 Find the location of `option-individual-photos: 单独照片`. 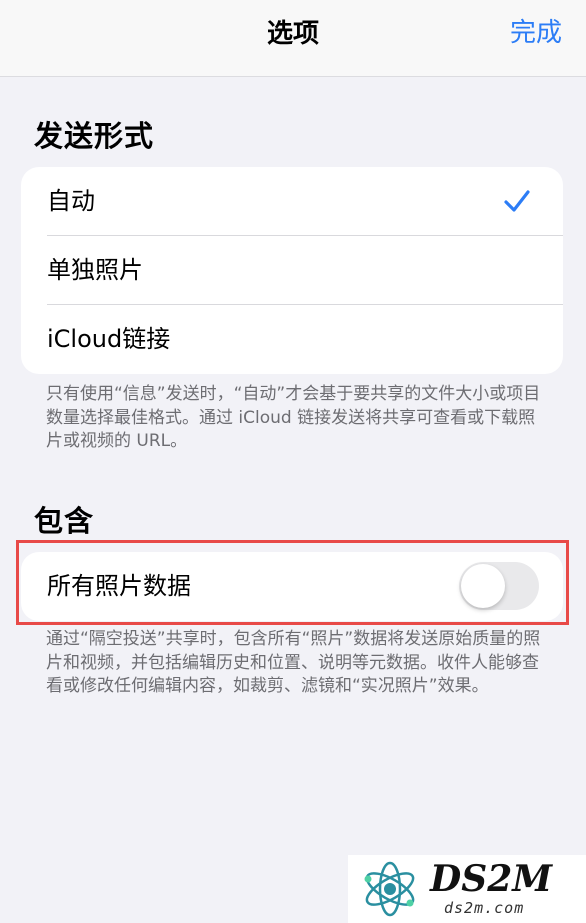

option-individual-photos: 单独照片 is located at coordinates (292, 270).